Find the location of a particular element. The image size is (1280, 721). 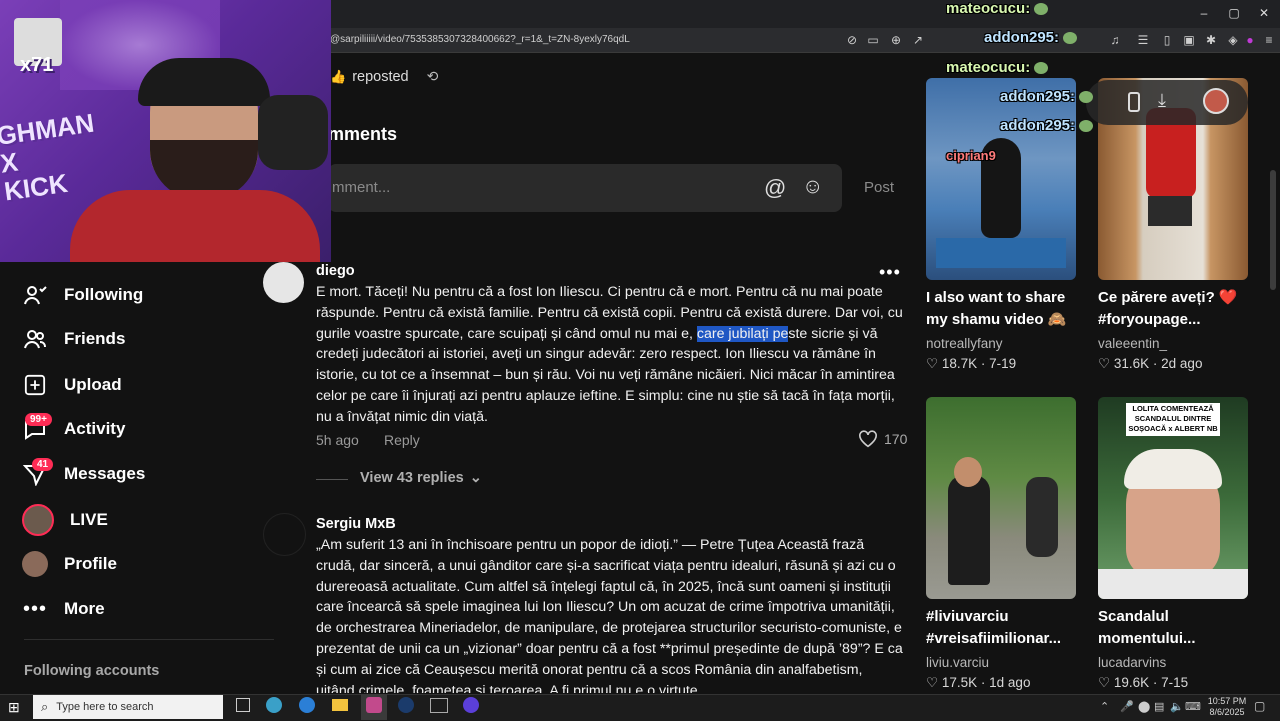

extensions-icon: ✱ is located at coordinates (1211, 40).